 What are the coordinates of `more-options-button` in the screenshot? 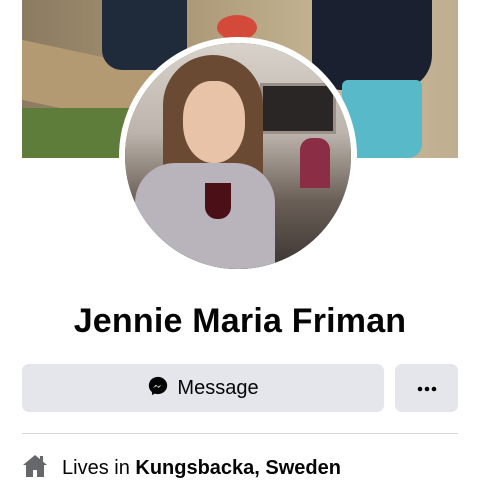 It's located at (426, 388).